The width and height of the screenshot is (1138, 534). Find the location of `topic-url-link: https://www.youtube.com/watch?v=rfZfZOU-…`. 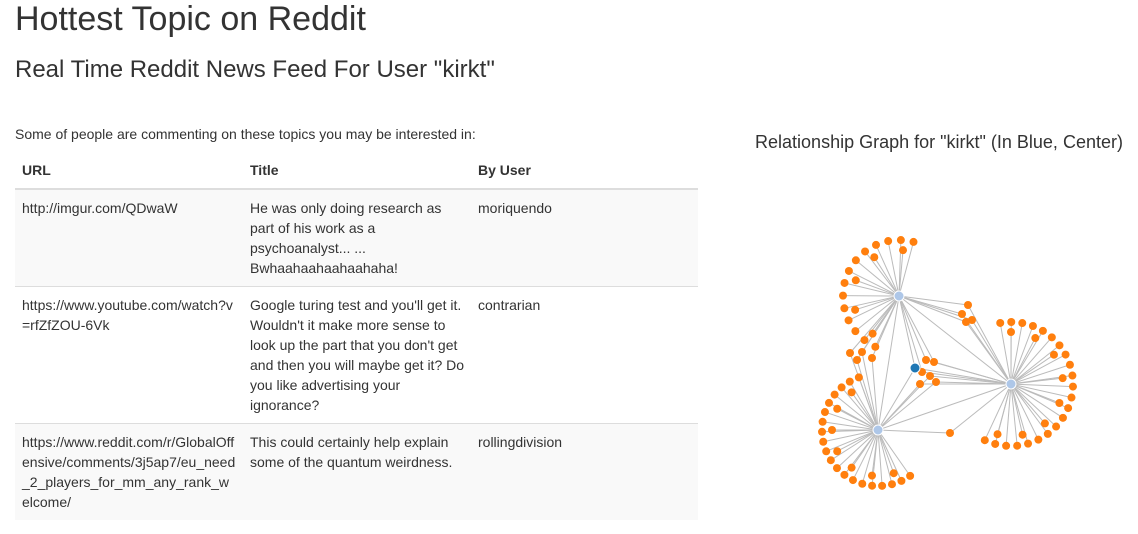

topic-url-link: https://www.youtube.com/watch?v=rfZfZOU-… is located at coordinates (127, 315).